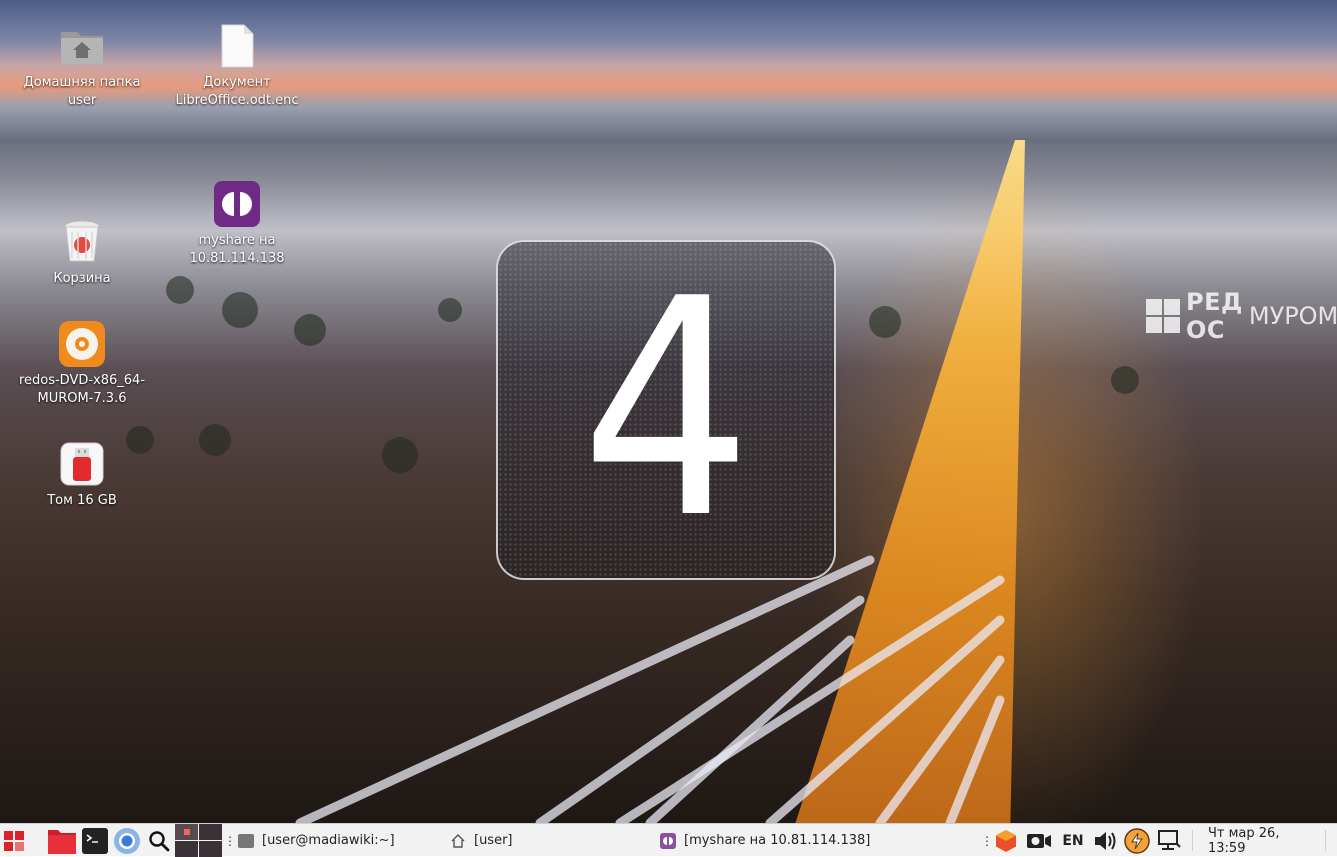  I want to click on desktop-icon-home-folder: Домашняя папка user, so click(82, 66).